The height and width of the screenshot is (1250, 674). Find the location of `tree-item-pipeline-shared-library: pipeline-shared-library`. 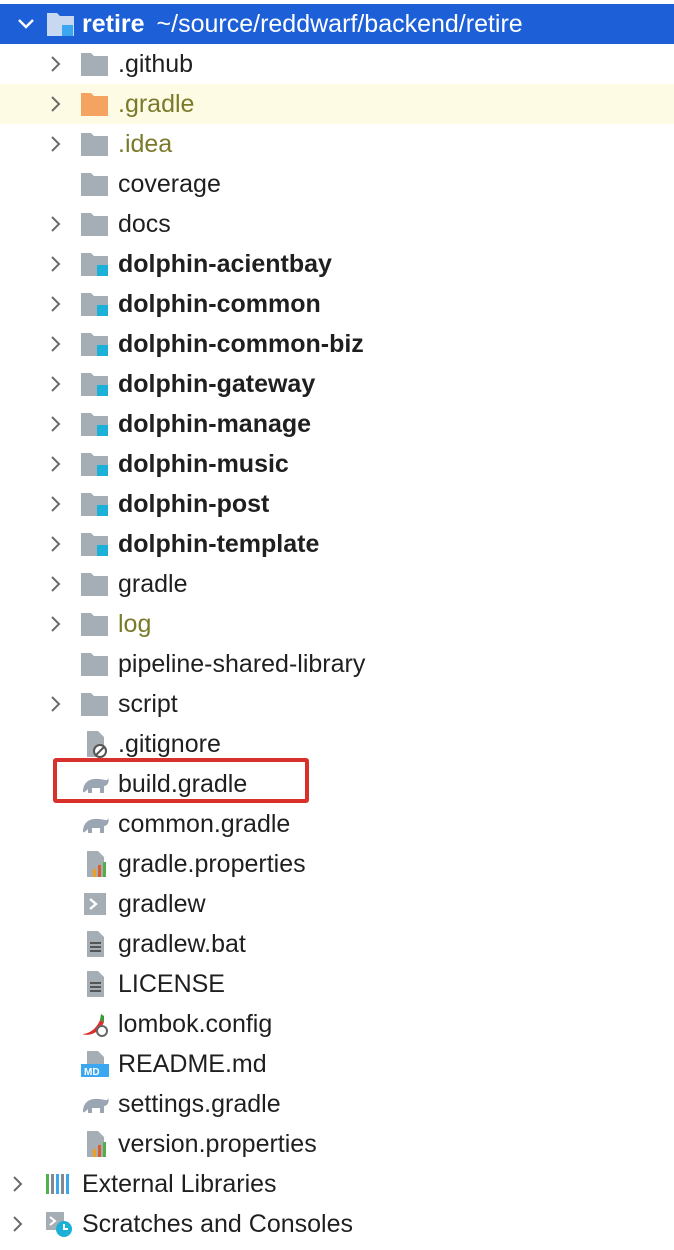

tree-item-pipeline-shared-library: pipeline-shared-library is located at coordinates (337, 664).